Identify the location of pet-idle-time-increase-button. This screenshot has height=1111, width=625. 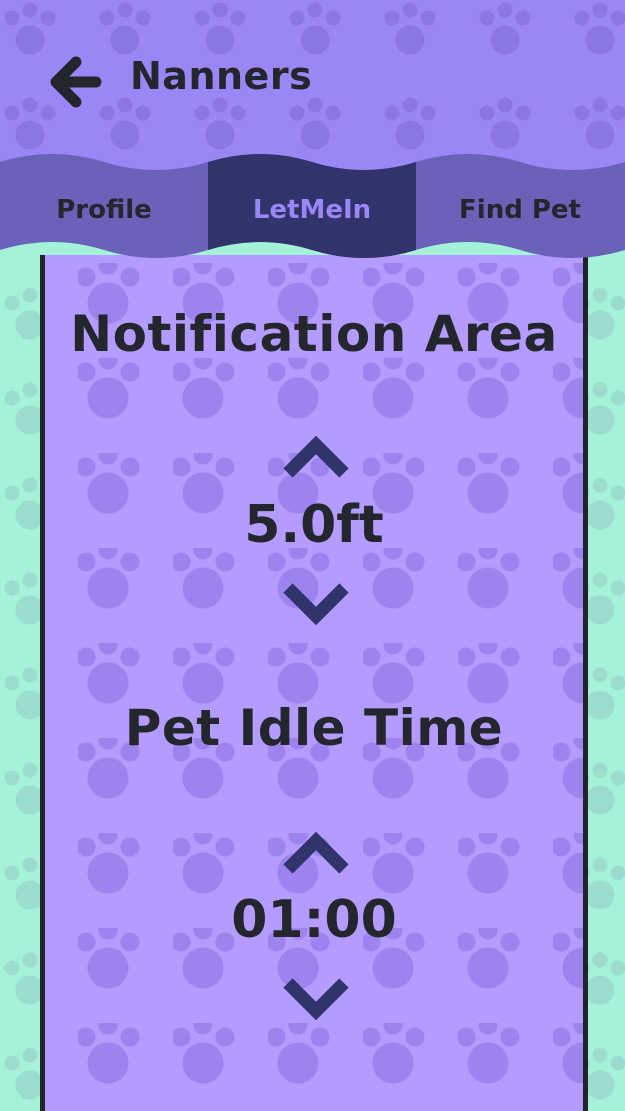
(316, 854).